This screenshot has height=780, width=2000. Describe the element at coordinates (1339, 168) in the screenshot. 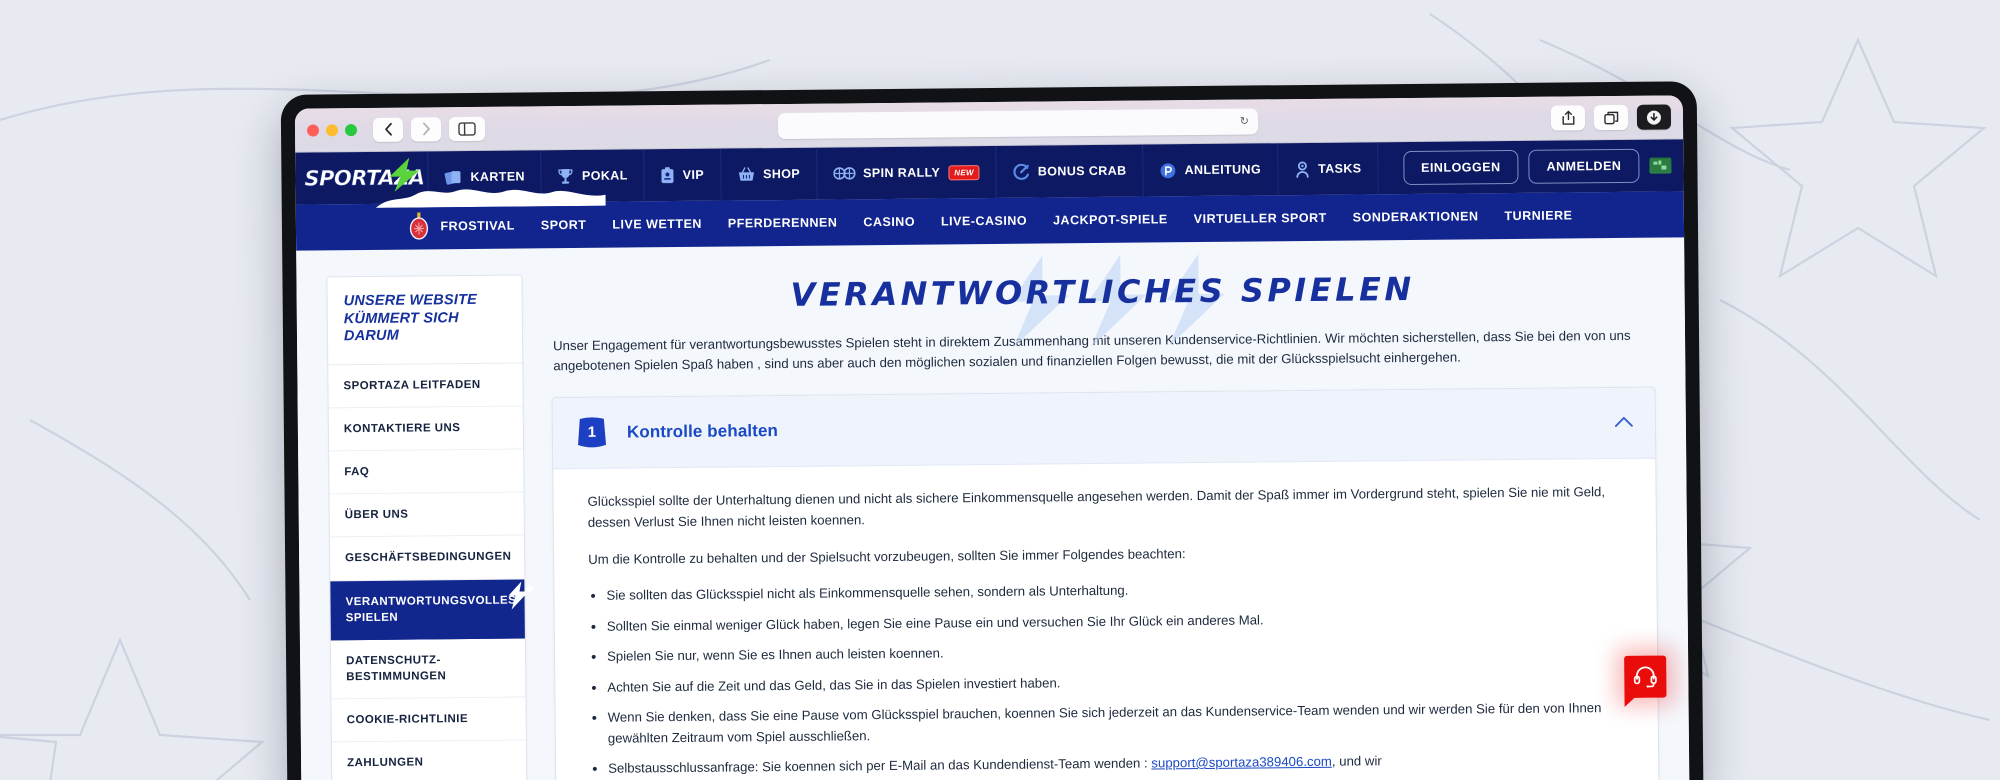

I see `nav-item-label: TASKS` at that location.